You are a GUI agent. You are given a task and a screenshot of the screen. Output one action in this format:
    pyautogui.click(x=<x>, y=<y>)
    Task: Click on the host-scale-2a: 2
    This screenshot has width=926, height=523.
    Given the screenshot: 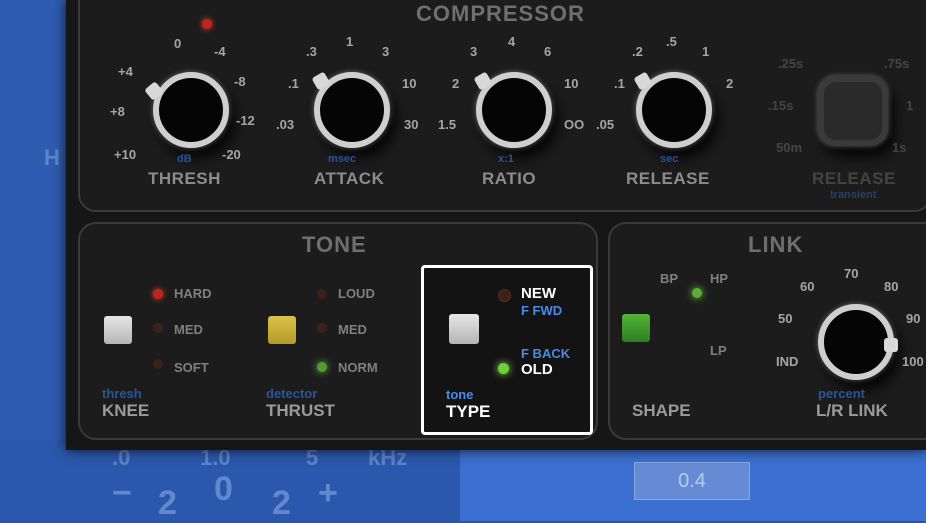 What is the action you would take?
    pyautogui.click(x=167, y=503)
    